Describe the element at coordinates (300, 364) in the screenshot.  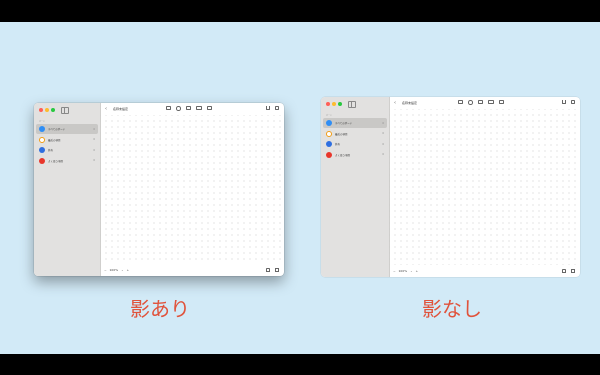
I see `letterbox-bottom` at that location.